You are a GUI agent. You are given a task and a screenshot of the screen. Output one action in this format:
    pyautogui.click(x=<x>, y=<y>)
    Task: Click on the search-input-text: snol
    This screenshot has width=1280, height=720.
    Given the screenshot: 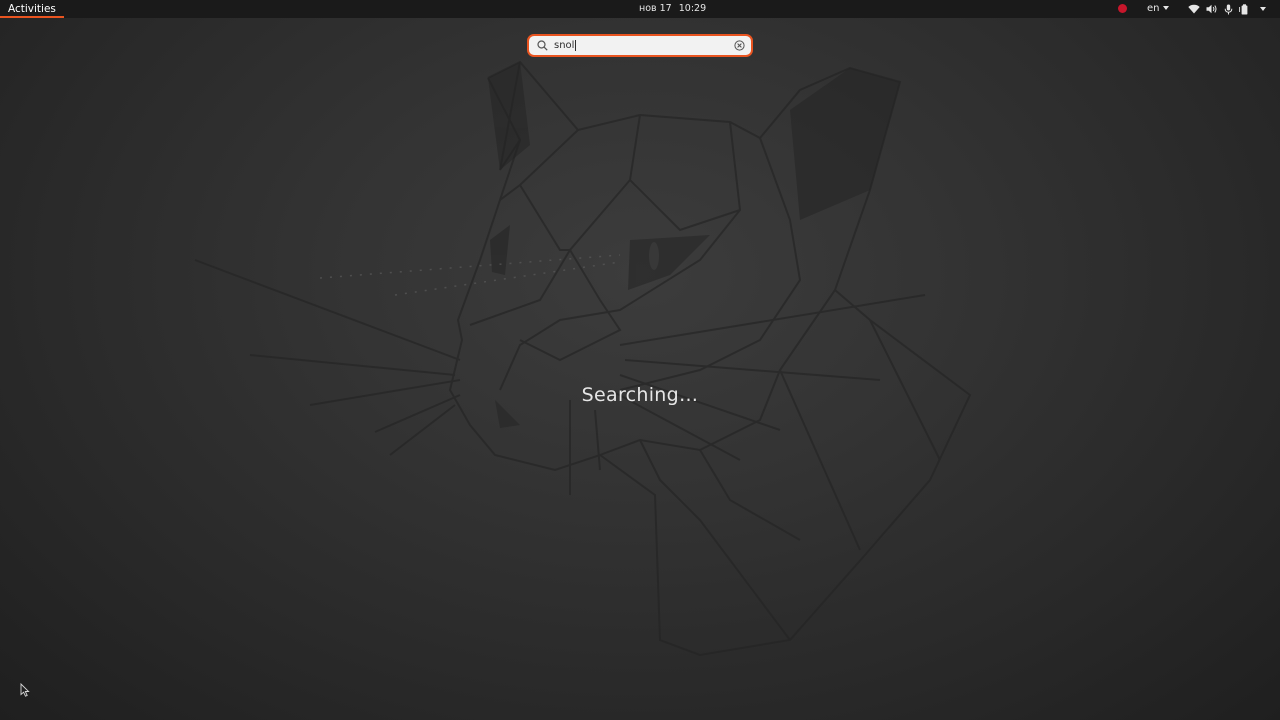 What is the action you would take?
    pyautogui.click(x=564, y=45)
    